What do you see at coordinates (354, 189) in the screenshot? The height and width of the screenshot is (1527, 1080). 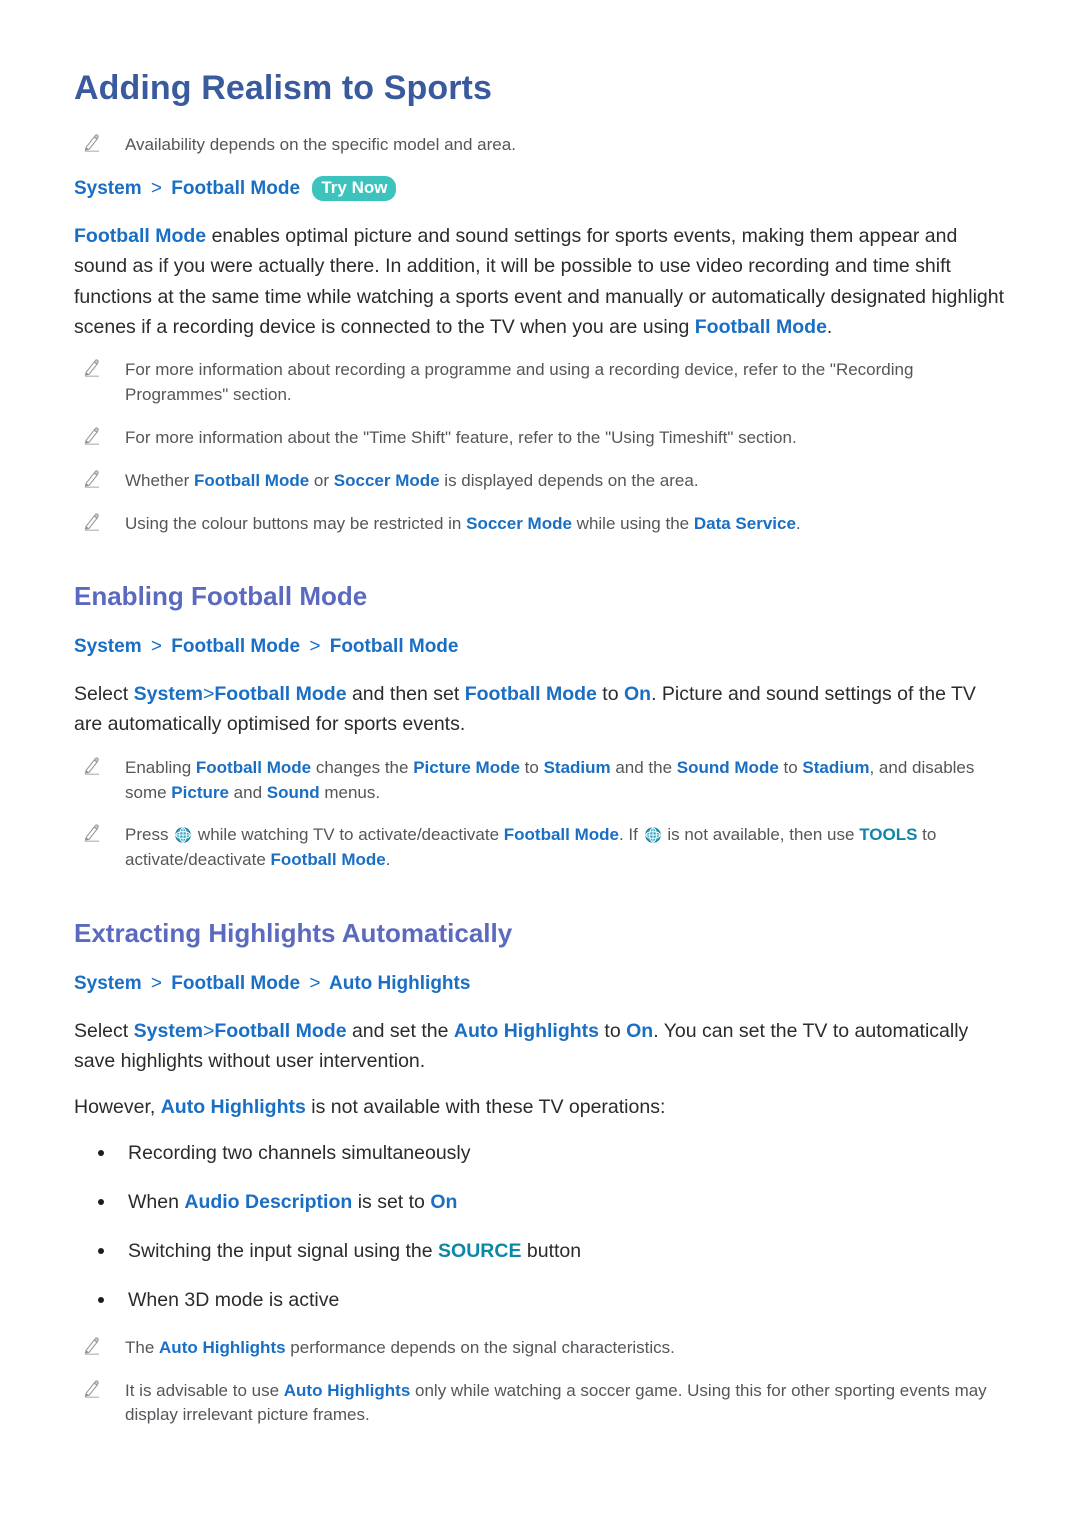 I see `try-now-badge: Try Now` at bounding box center [354, 189].